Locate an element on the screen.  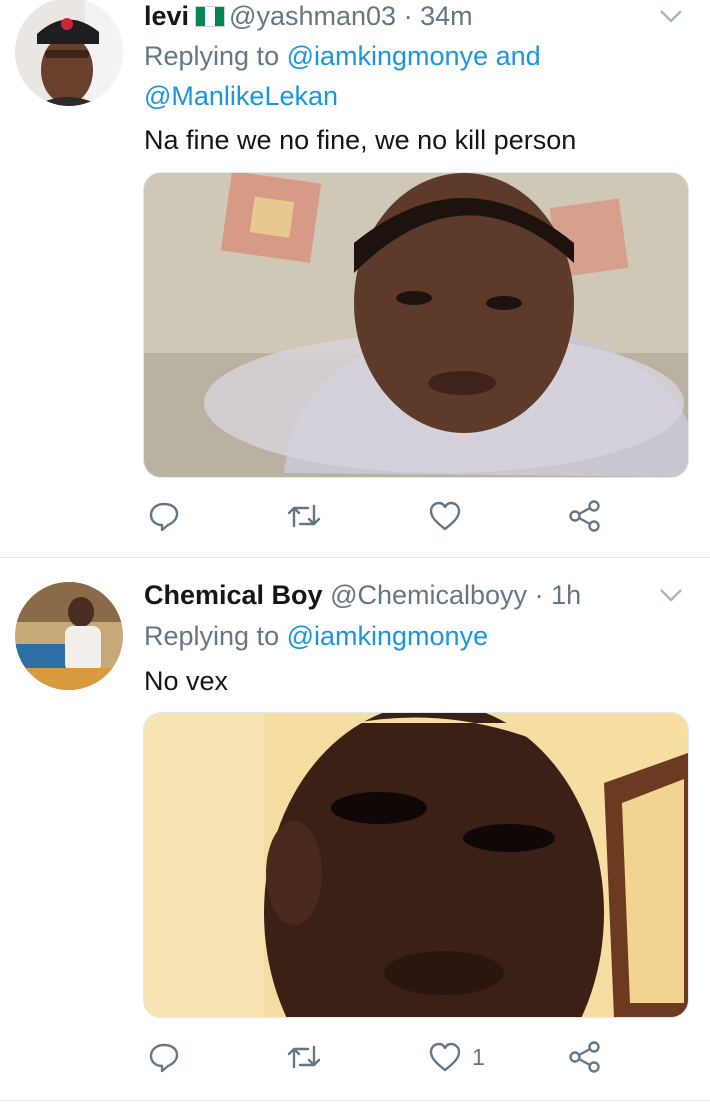
reply-context: Replying to @iamkingmonye is located at coordinates (316, 636).